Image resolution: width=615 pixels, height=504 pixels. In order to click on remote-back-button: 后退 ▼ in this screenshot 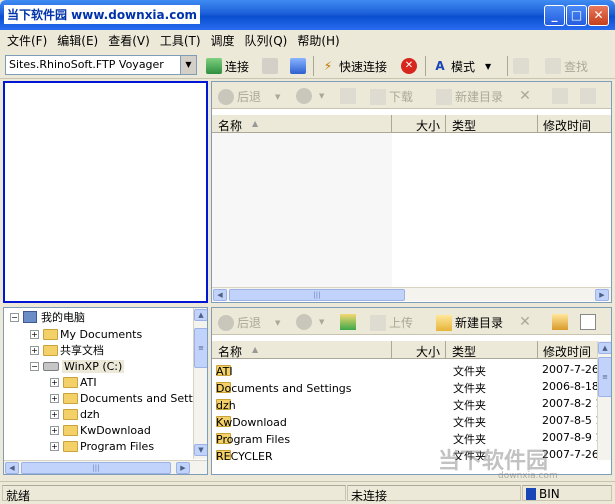, I will do `click(249, 96)`.